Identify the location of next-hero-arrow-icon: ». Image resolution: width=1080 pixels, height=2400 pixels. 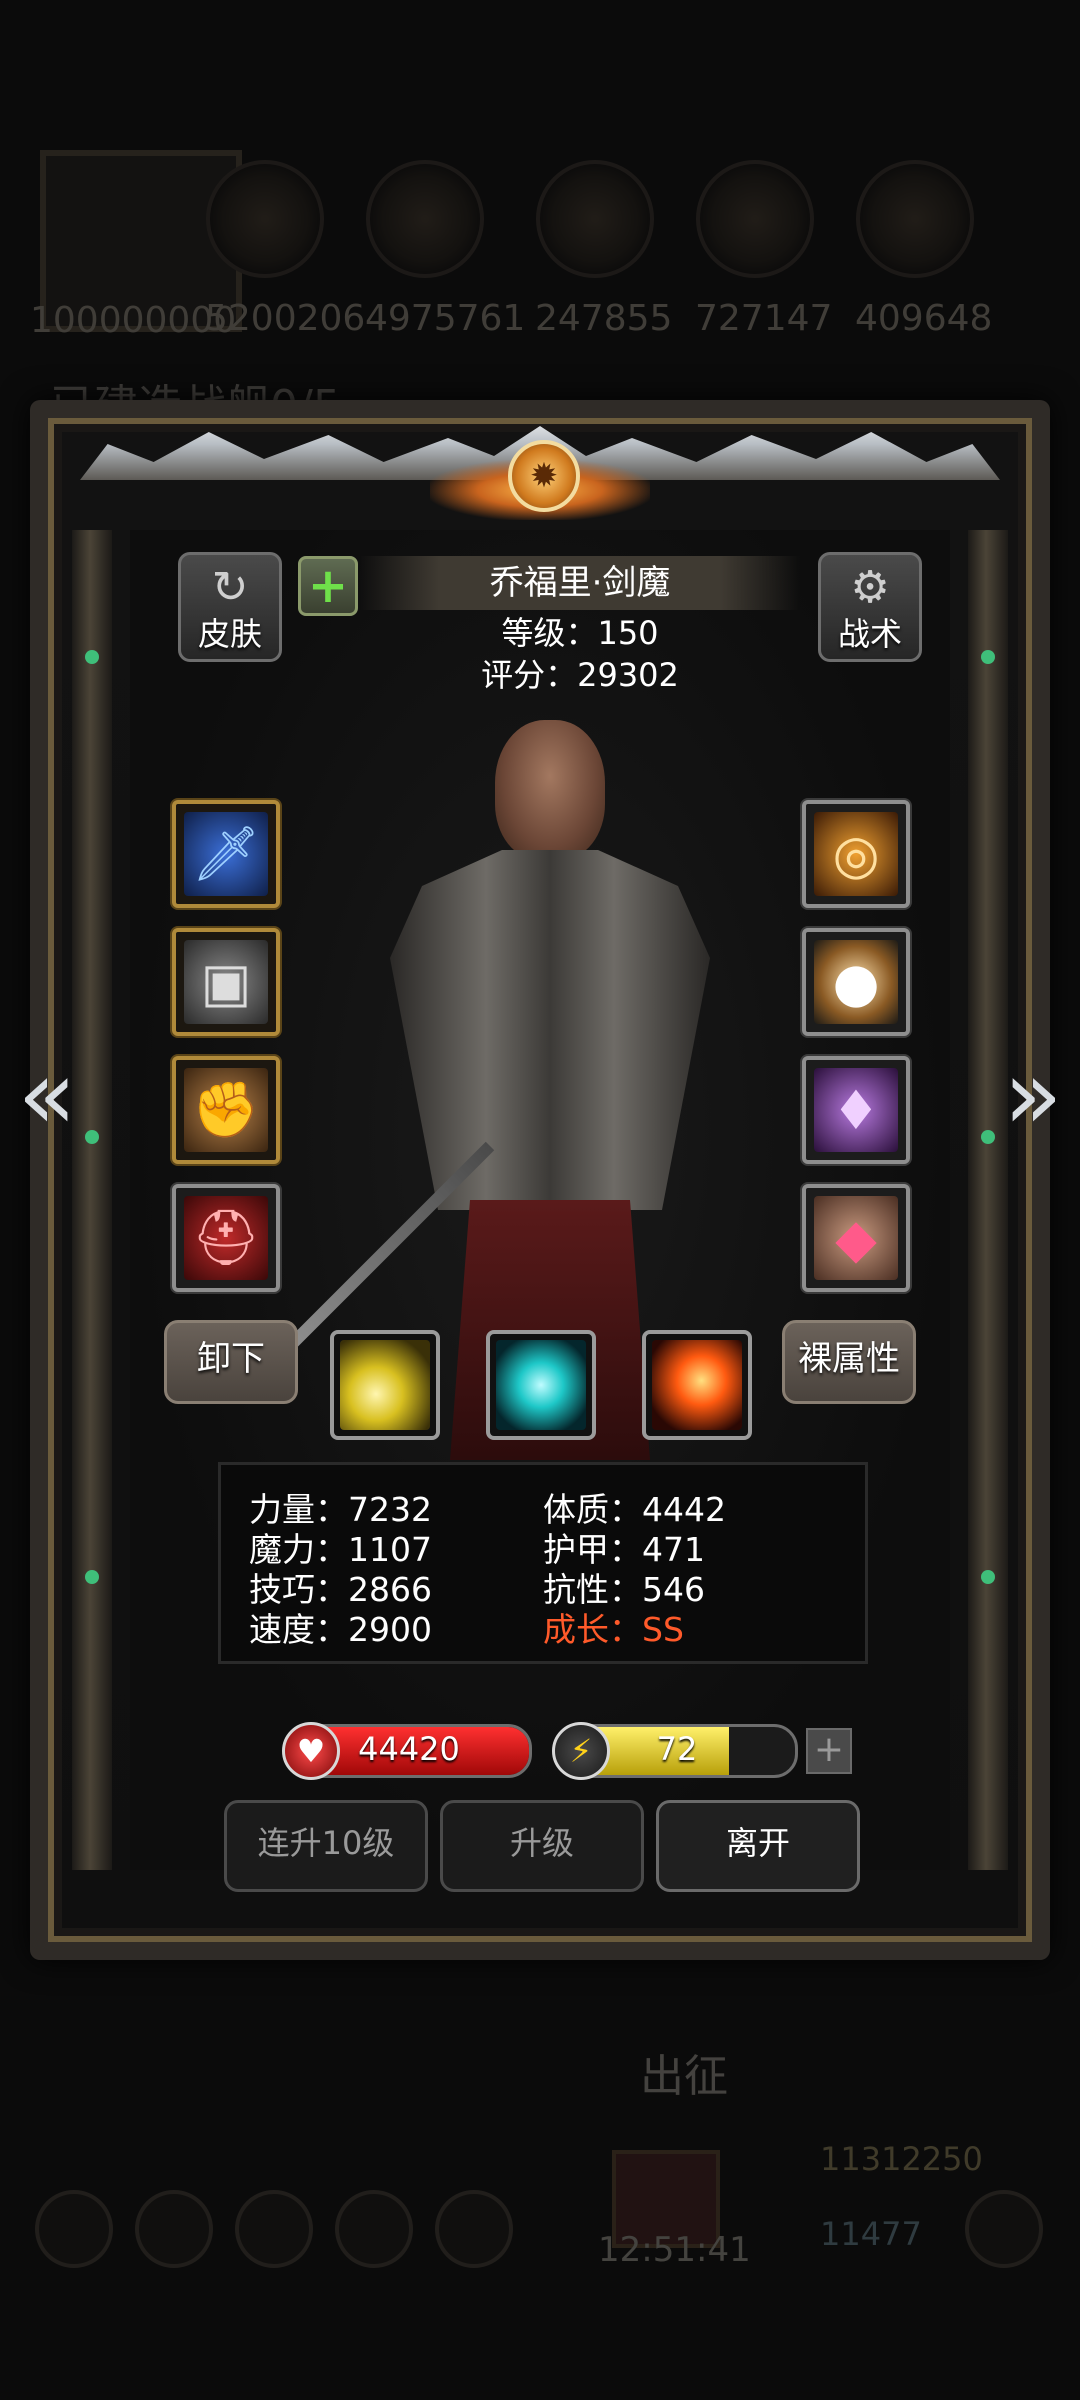
(1033, 1095).